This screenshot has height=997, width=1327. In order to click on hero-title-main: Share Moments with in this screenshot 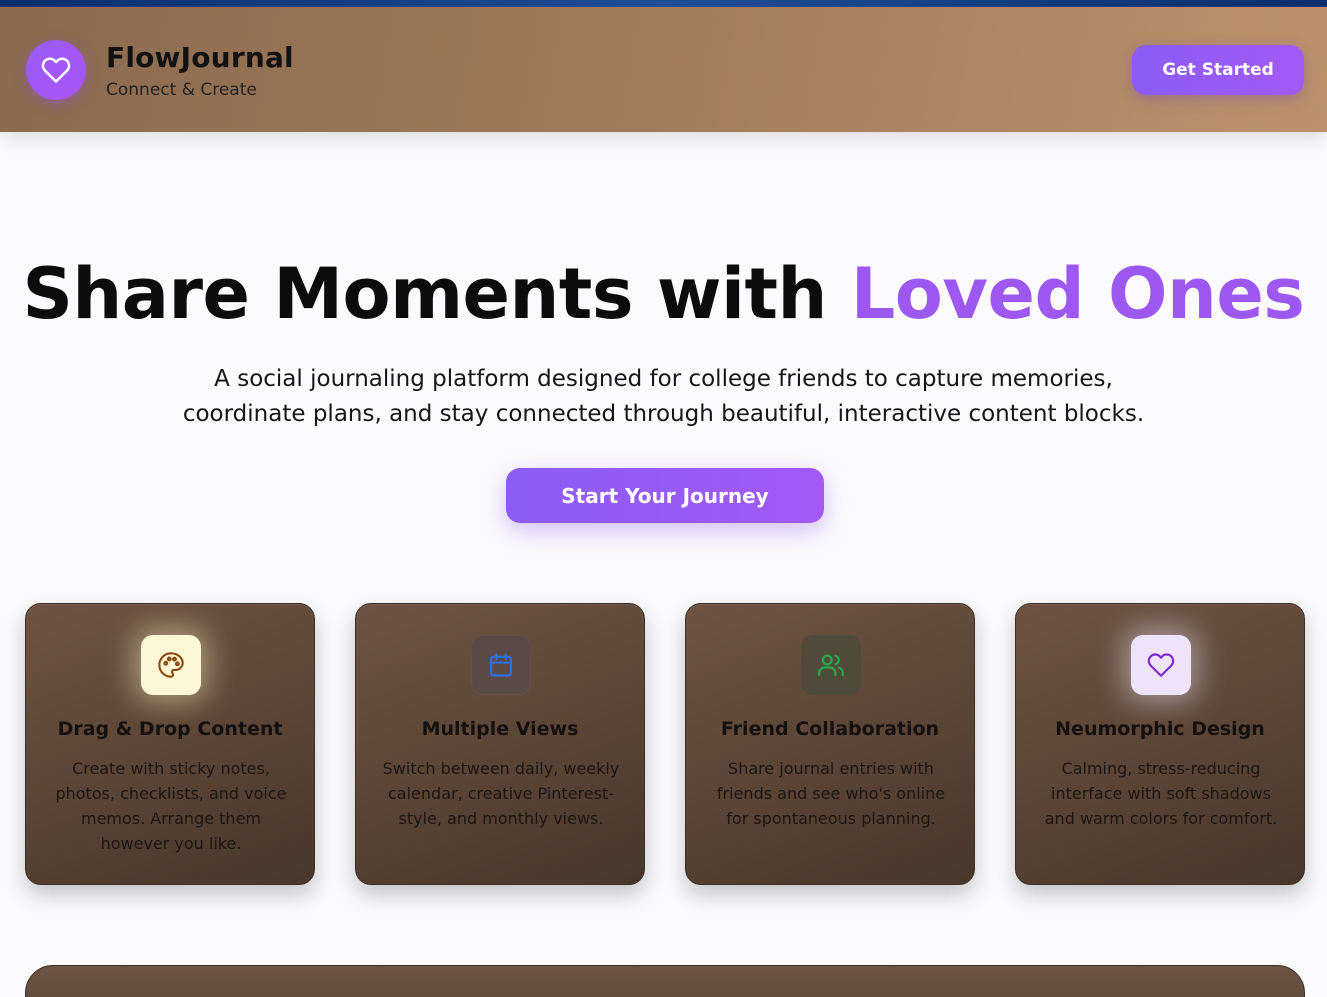, I will do `click(436, 294)`.